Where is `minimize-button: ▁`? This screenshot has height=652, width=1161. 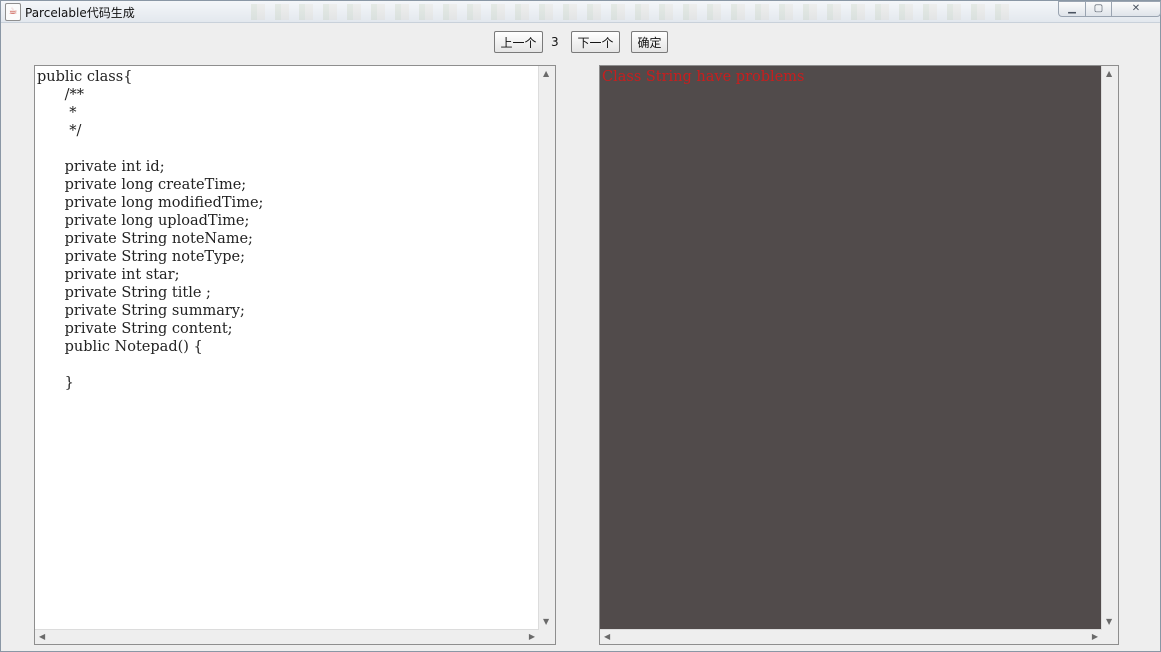 minimize-button: ▁ is located at coordinates (1072, 9).